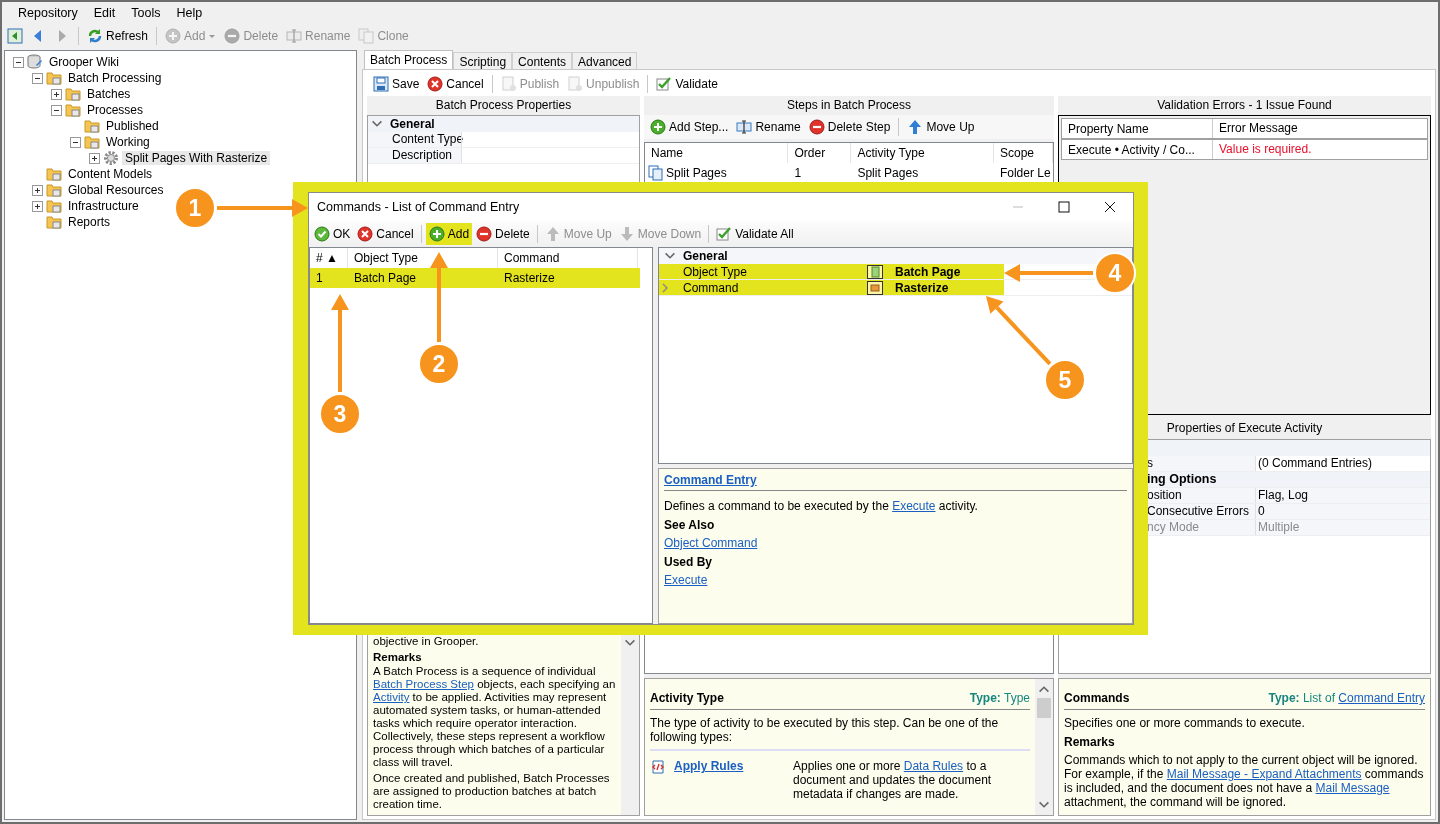 The height and width of the screenshot is (824, 1440). I want to click on property-label: Consecutive Errors, so click(1198, 511).